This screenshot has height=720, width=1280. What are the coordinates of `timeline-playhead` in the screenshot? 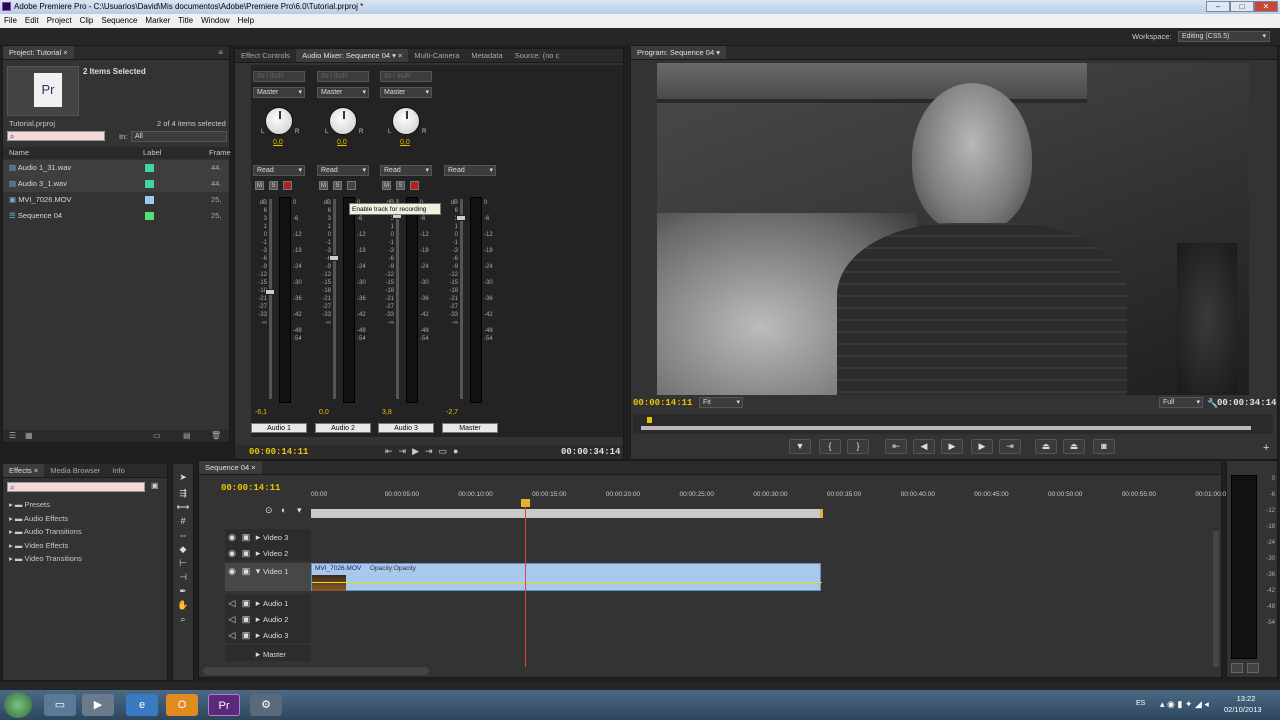 It's located at (525, 584).